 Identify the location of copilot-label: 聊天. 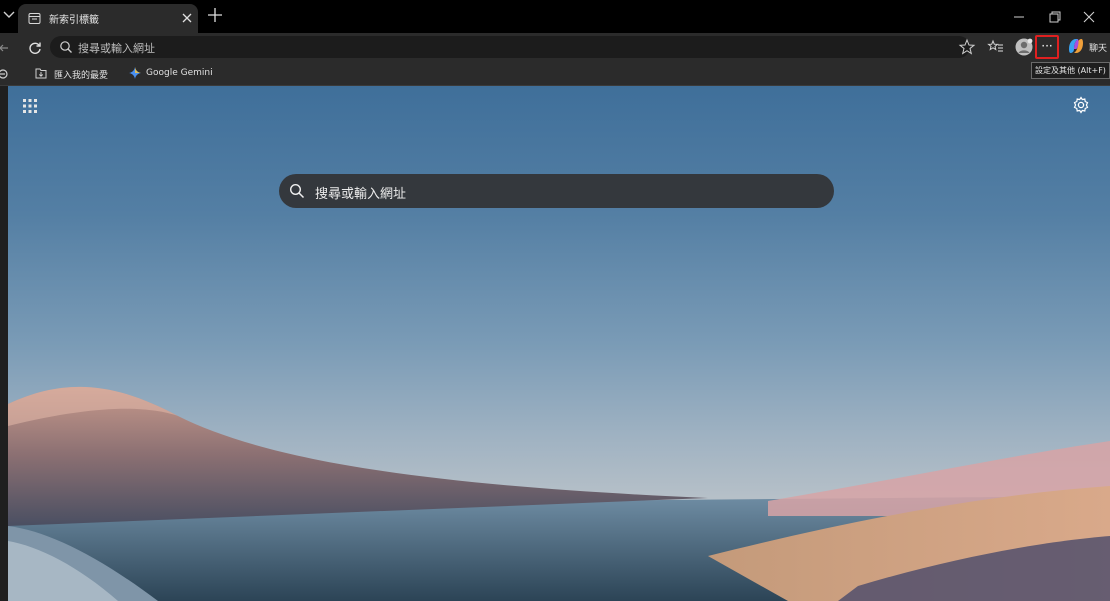
(1098, 47).